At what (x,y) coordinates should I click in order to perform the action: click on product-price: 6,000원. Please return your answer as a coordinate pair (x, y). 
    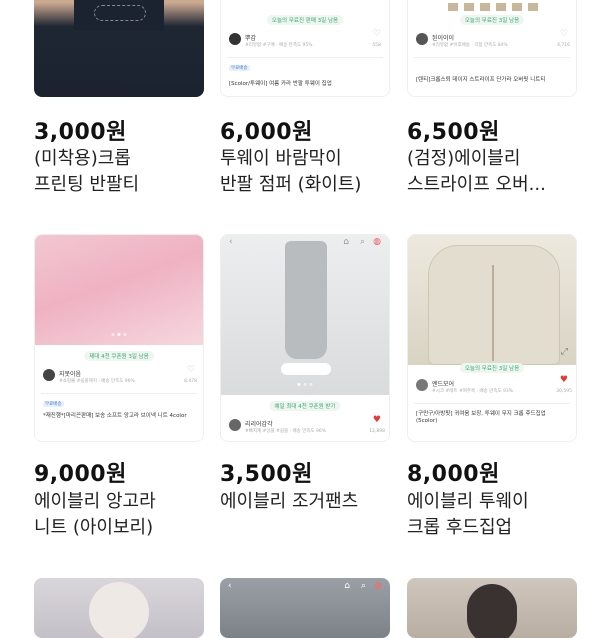
    Looking at the image, I should click on (266, 132).